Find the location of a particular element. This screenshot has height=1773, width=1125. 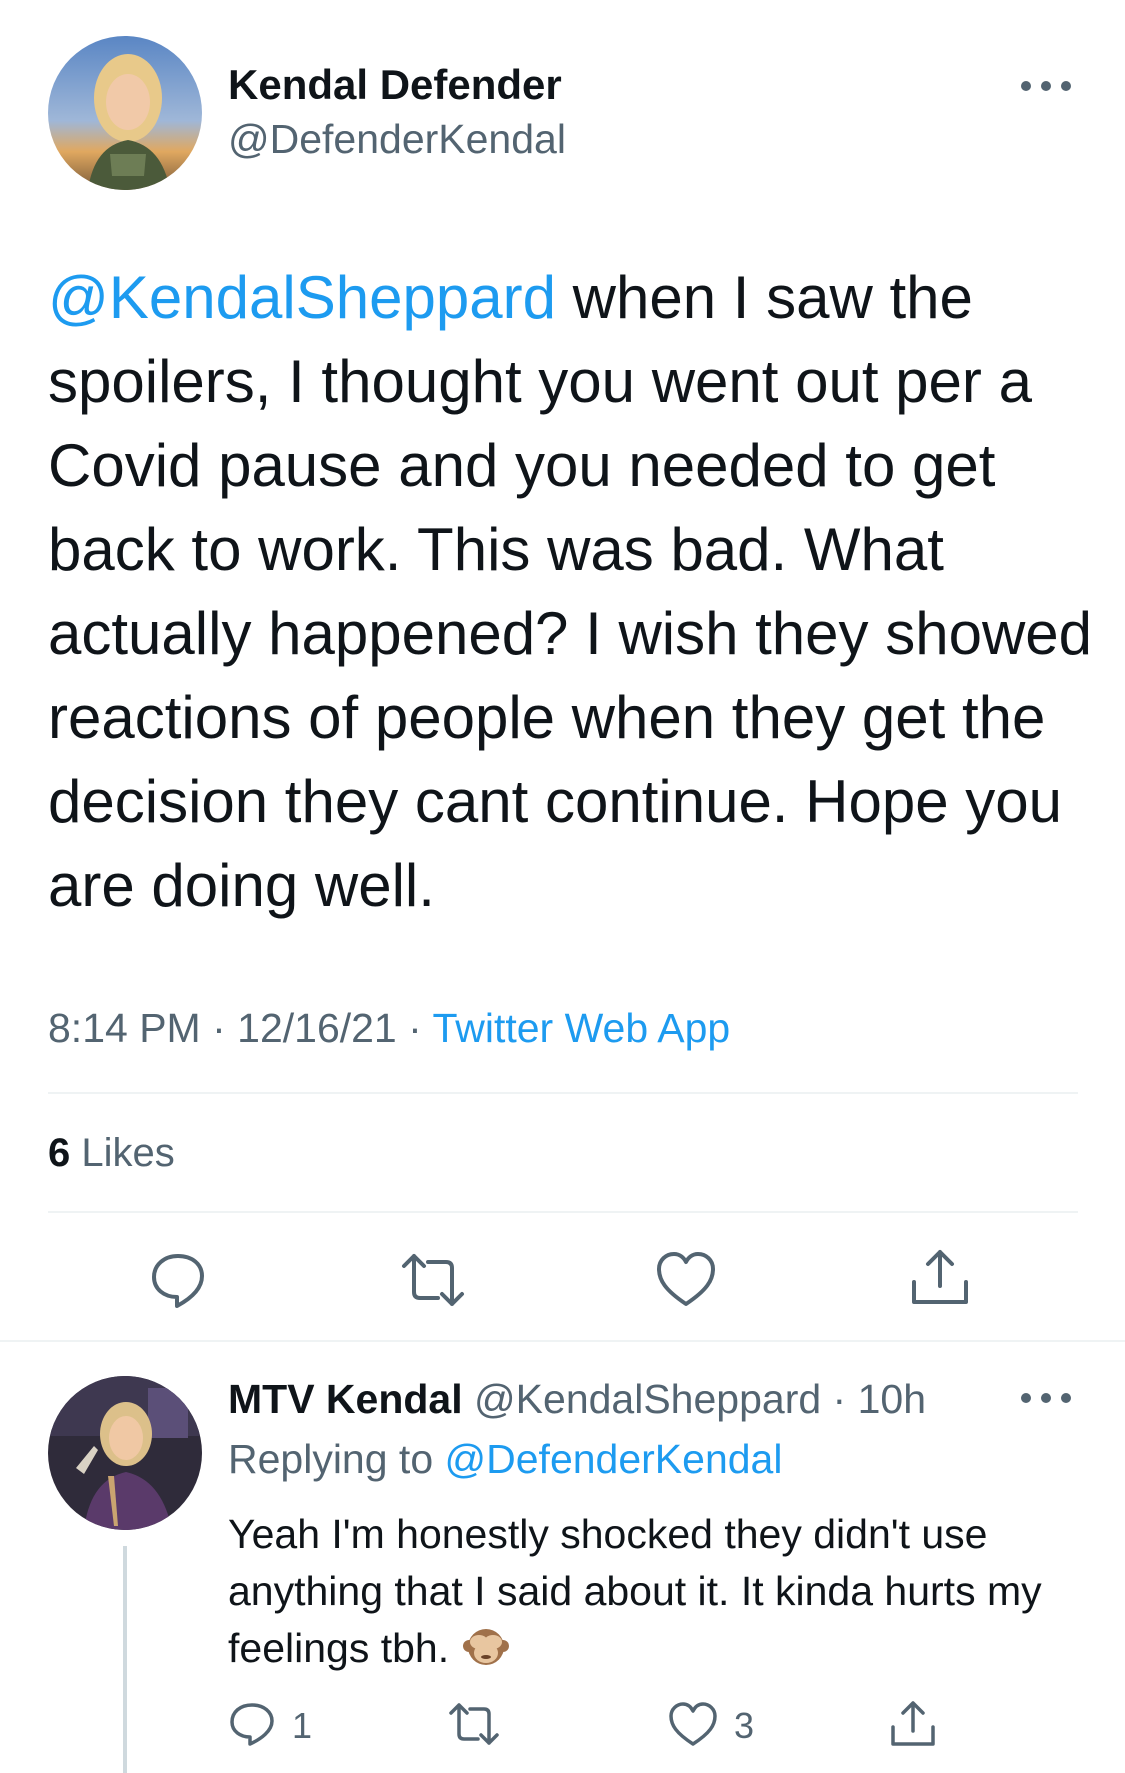

share-button is located at coordinates (913, 1726).